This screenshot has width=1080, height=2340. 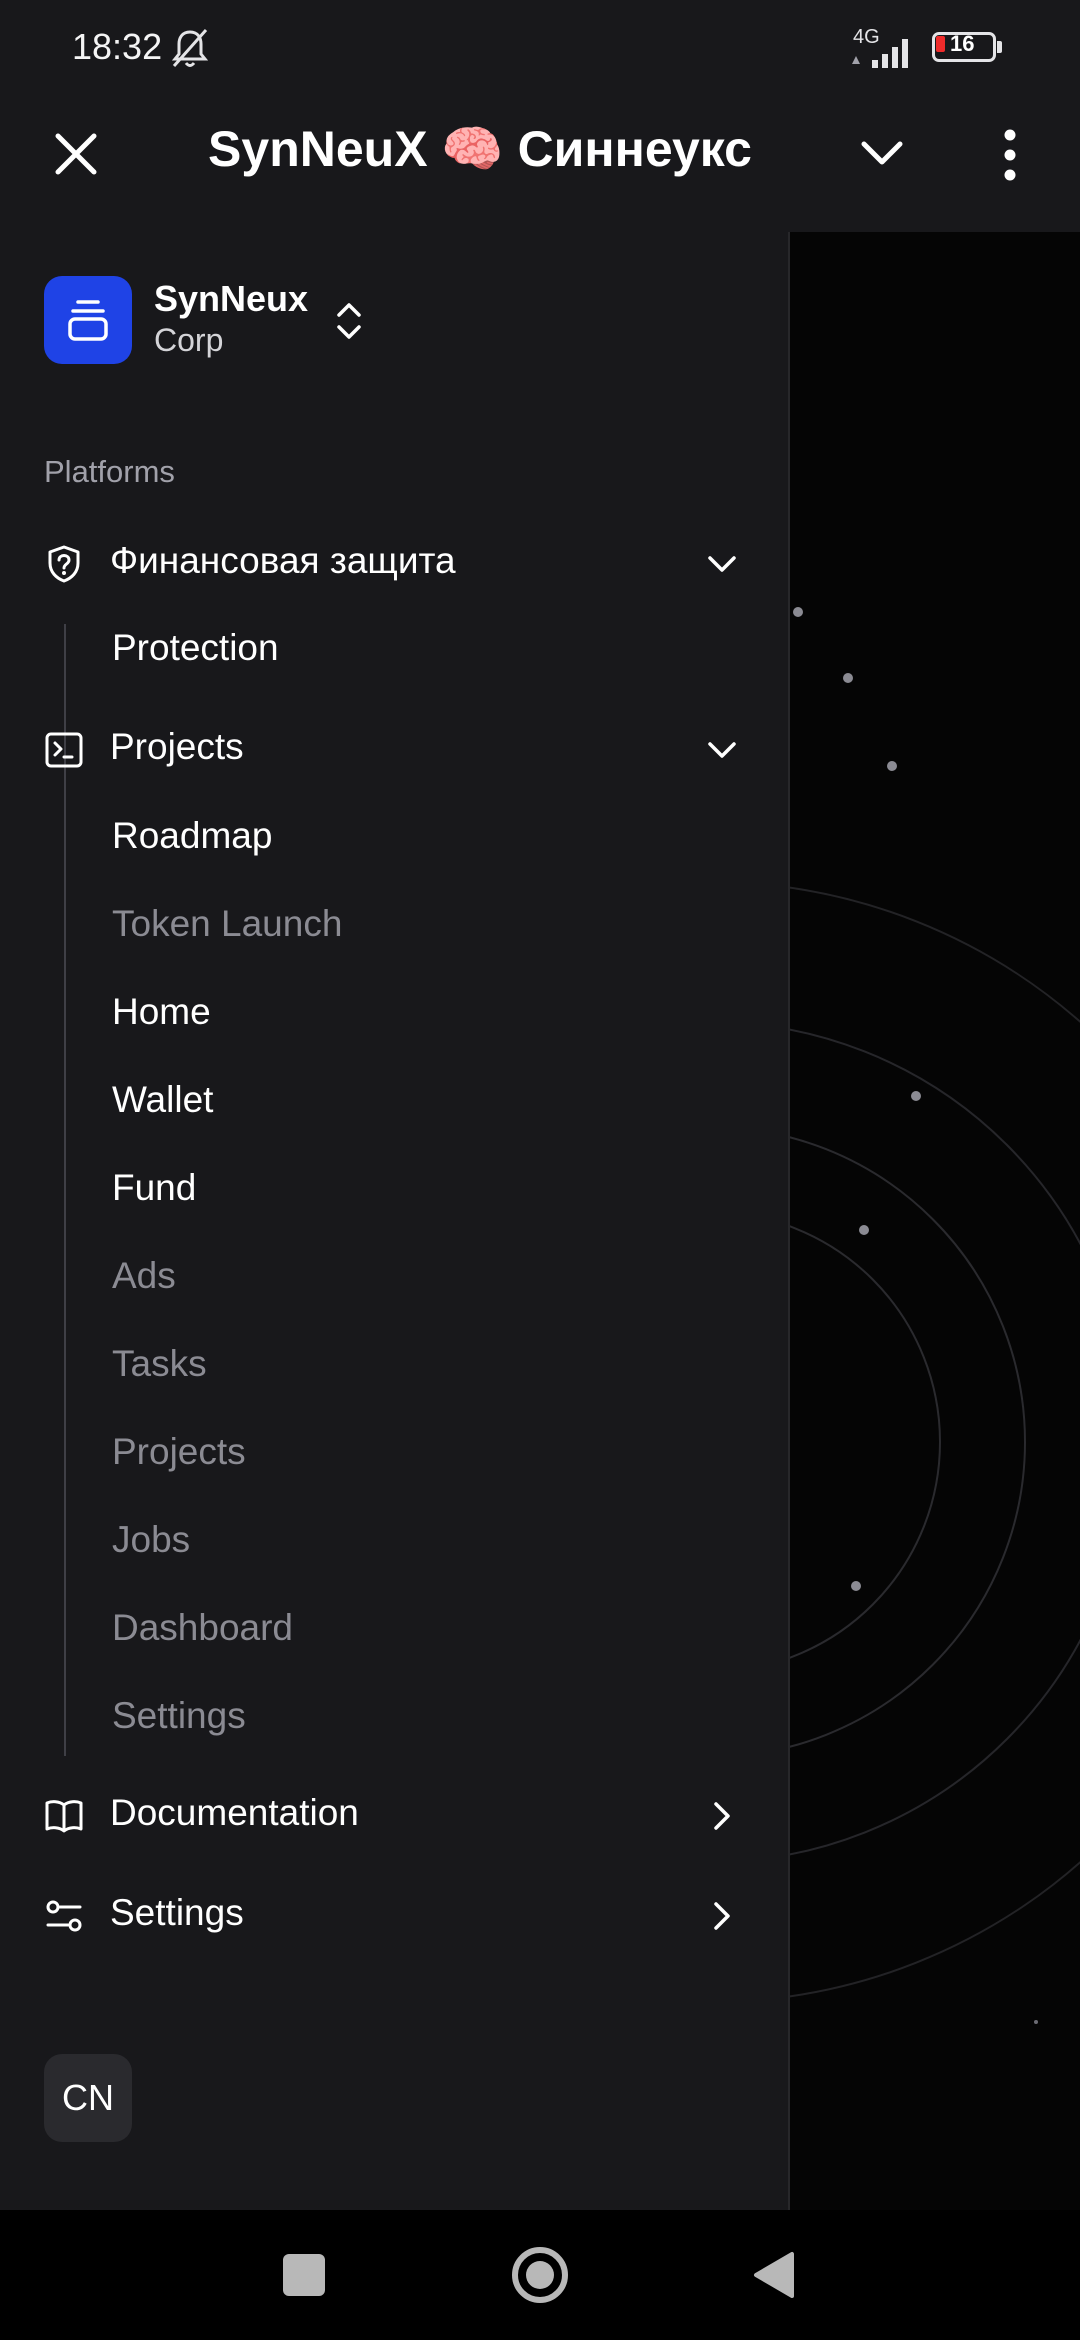 I want to click on book-open-icon, so click(x=64, y=1816).